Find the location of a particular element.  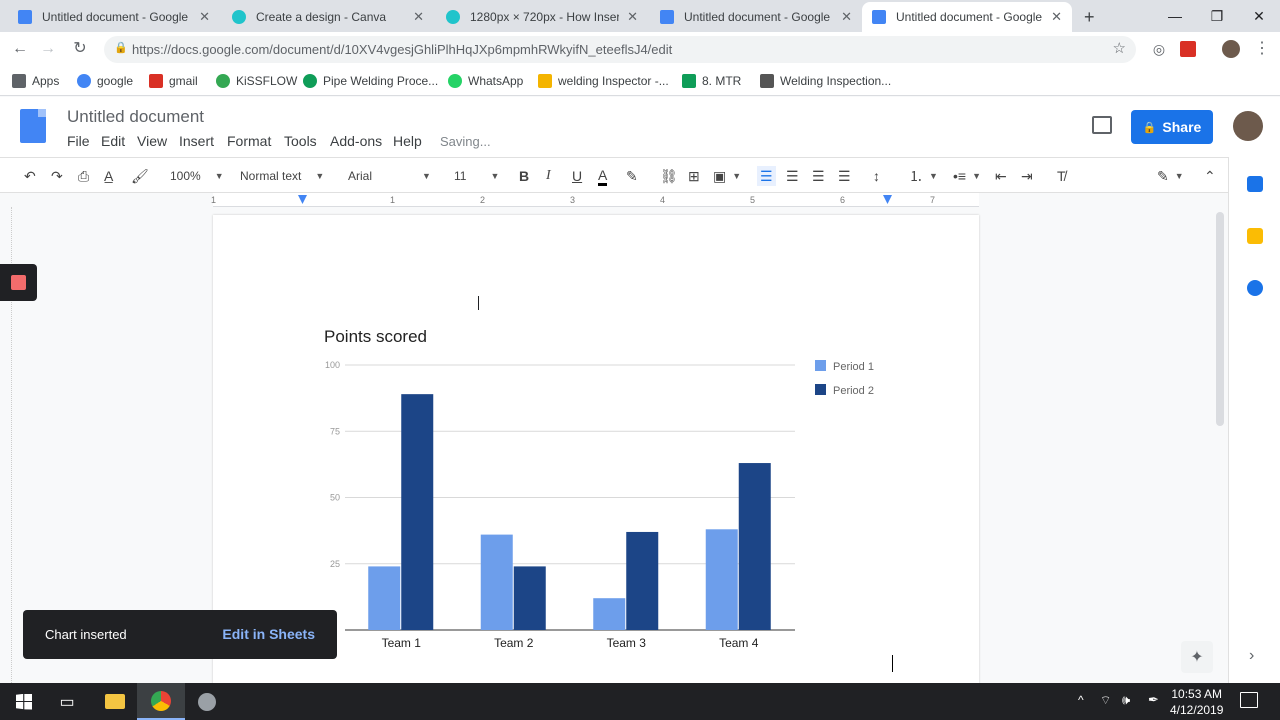

increase-indent-icon: ⇥ is located at coordinates (1027, 176).